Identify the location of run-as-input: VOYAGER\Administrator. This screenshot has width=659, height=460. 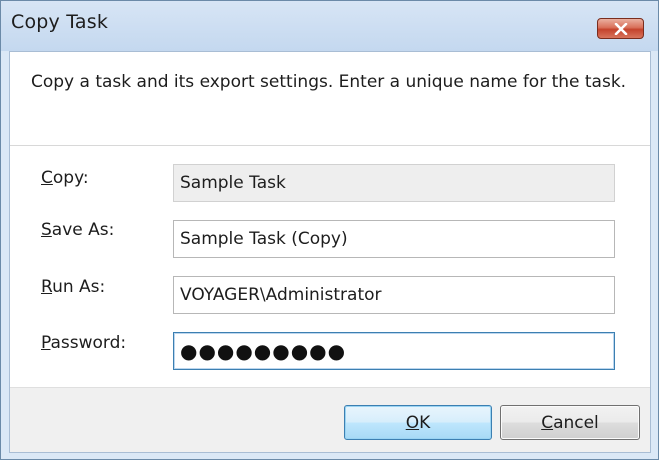
(394, 295).